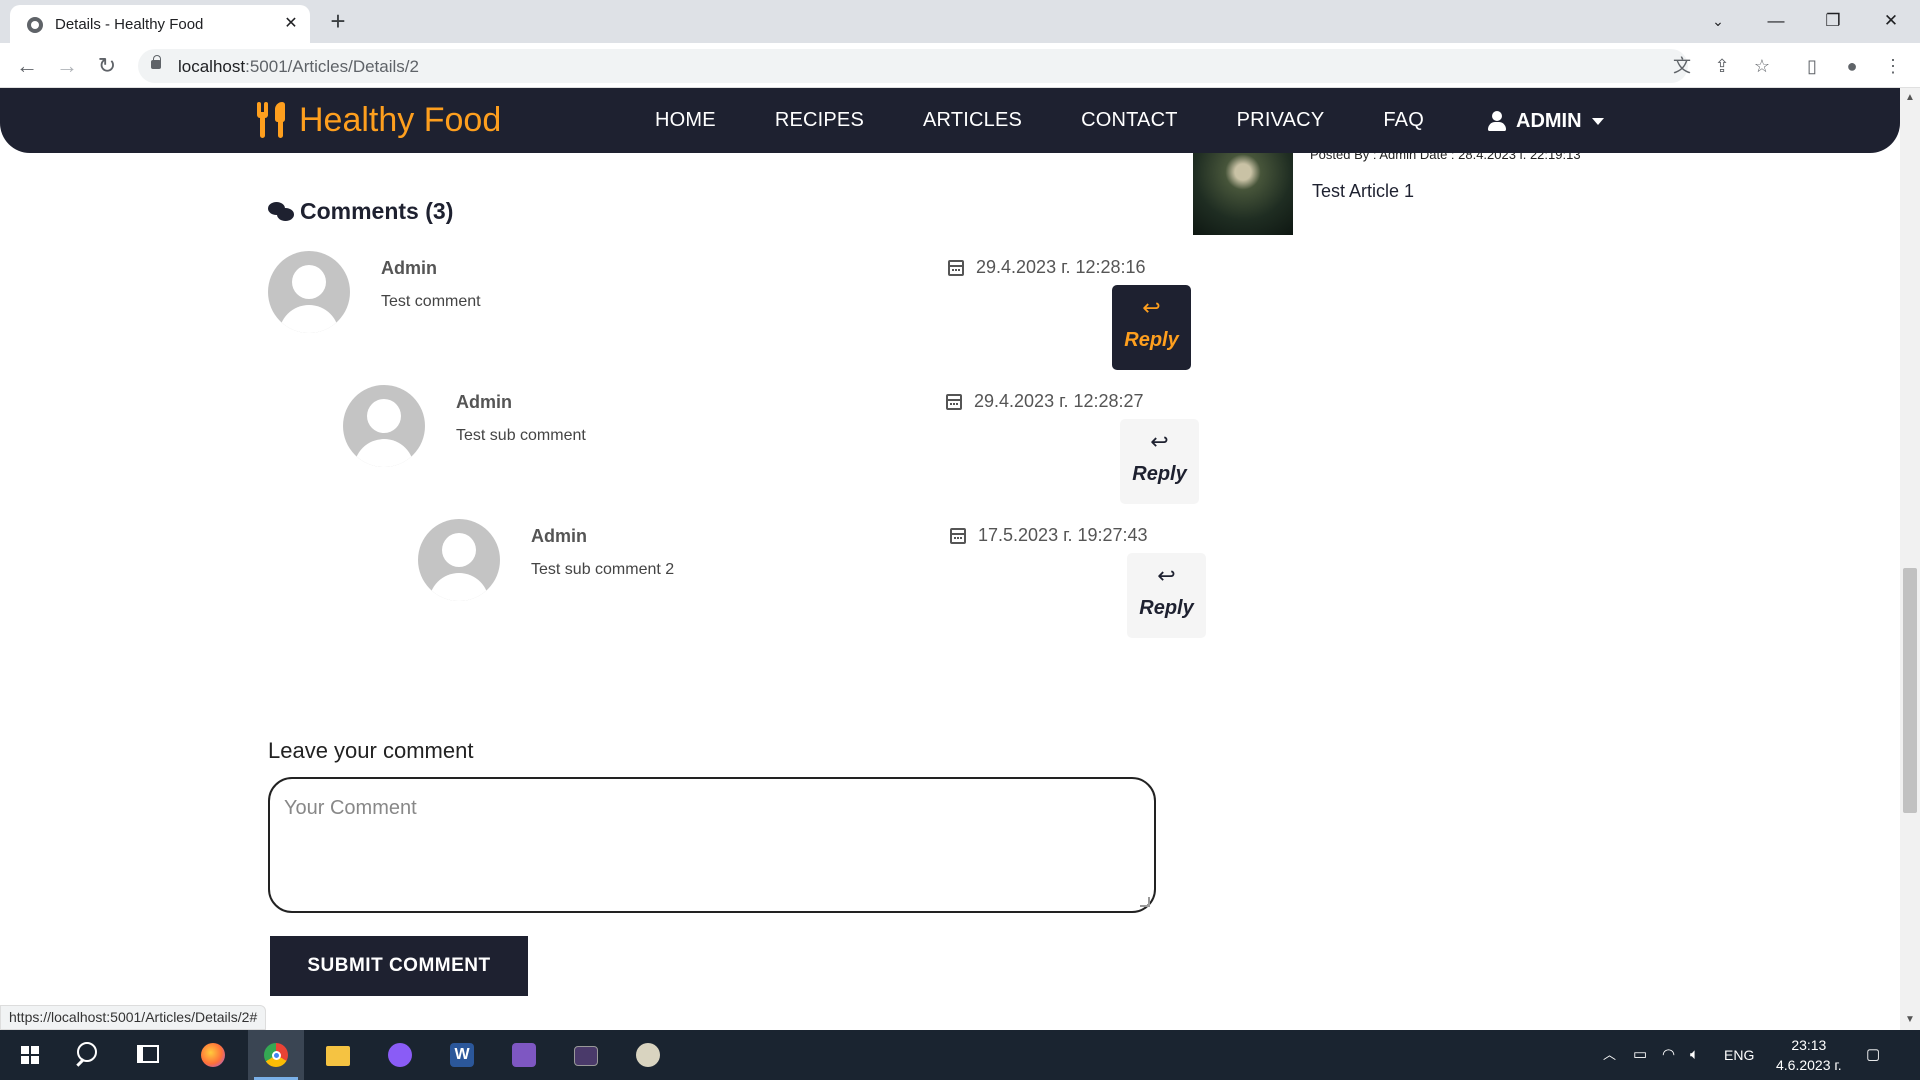 This screenshot has height=1080, width=1920. I want to click on close-window-button: ✕, so click(1891, 21).